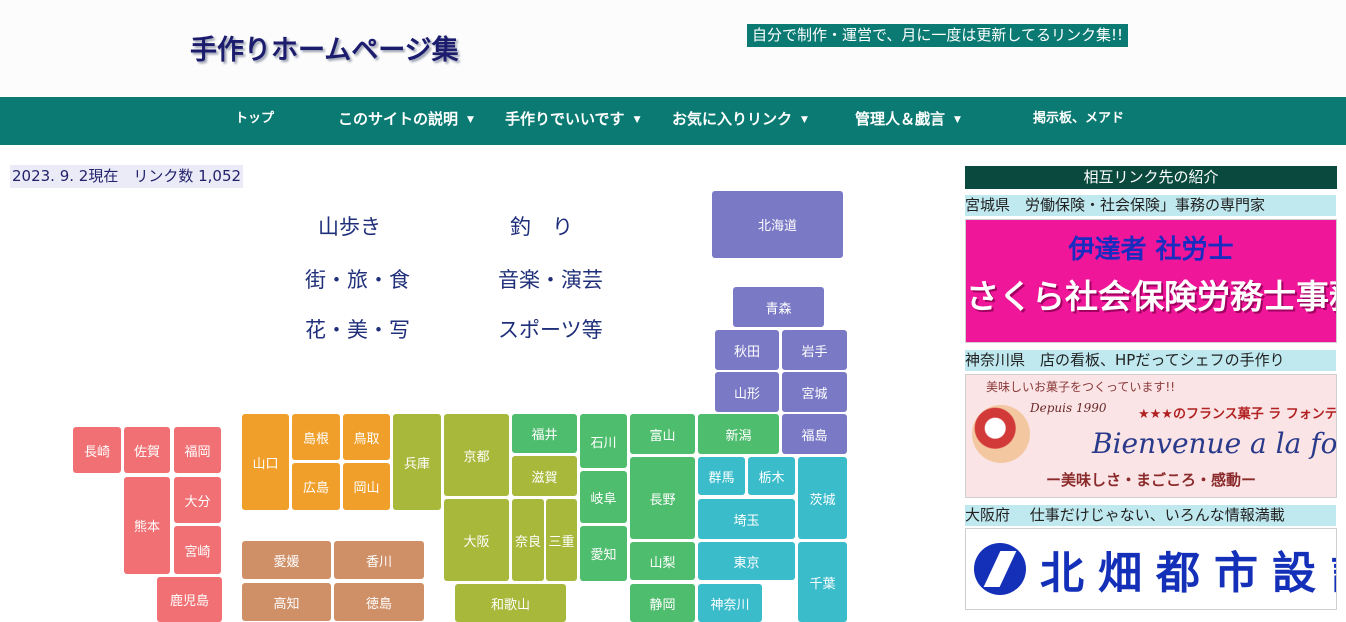 Image resolution: width=1346 pixels, height=622 pixels. What do you see at coordinates (814, 350) in the screenshot?
I see `pref-iwate: 岩手` at bounding box center [814, 350].